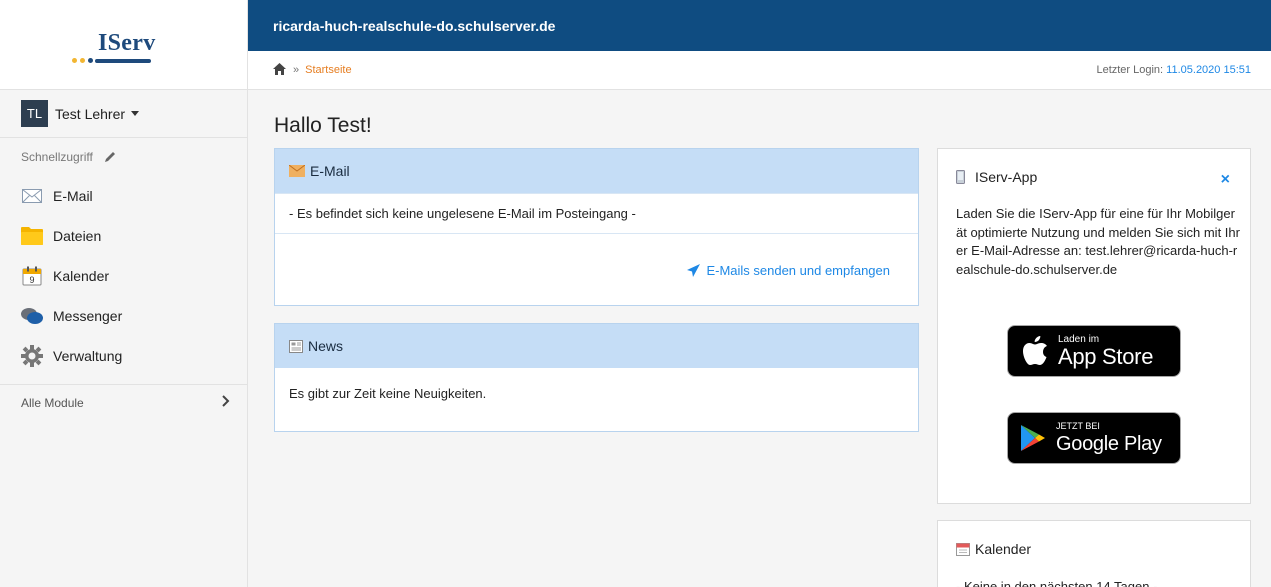  I want to click on sidebar-item-messenger: Messenger, so click(123, 316).